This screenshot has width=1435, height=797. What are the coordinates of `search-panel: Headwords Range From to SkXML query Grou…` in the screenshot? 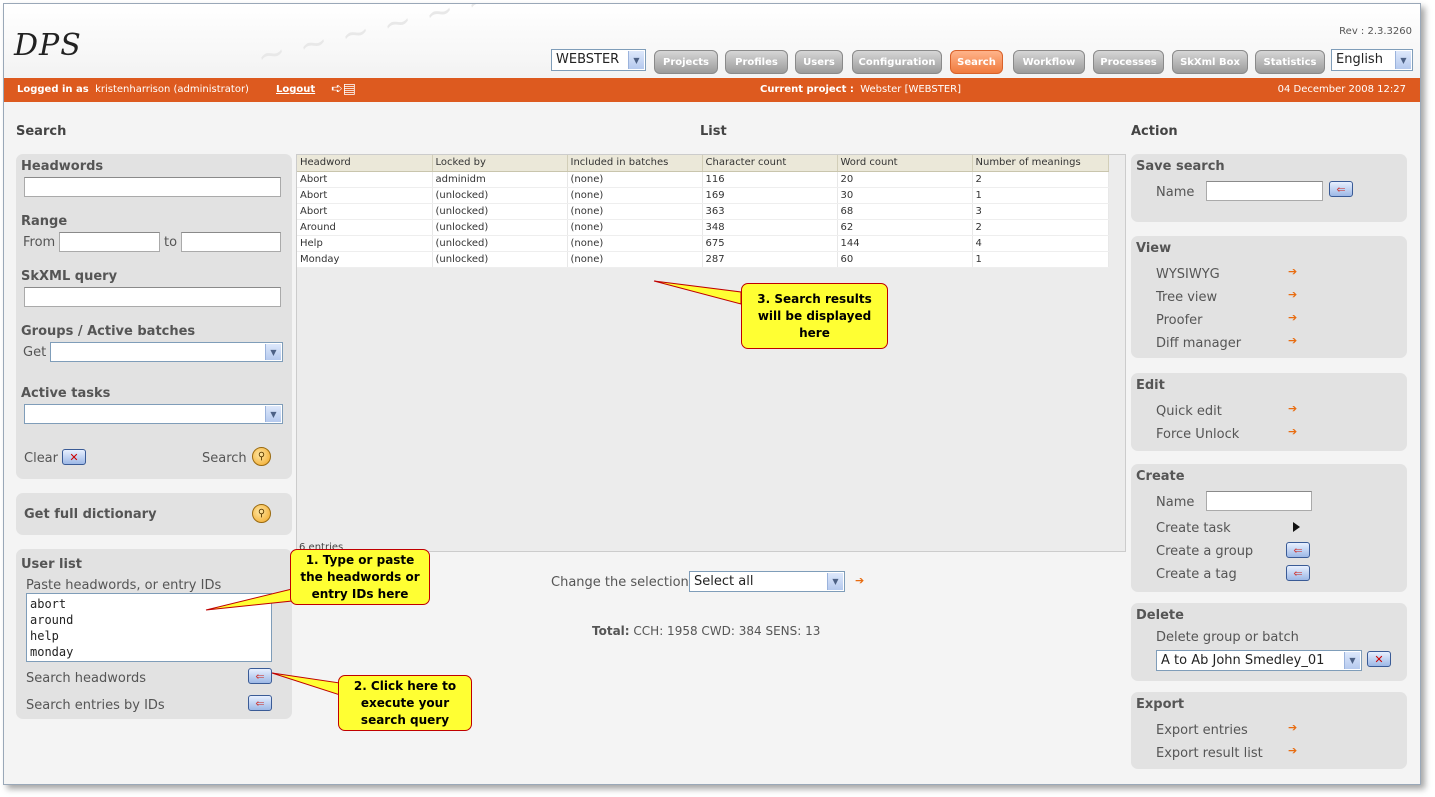 It's located at (154, 316).